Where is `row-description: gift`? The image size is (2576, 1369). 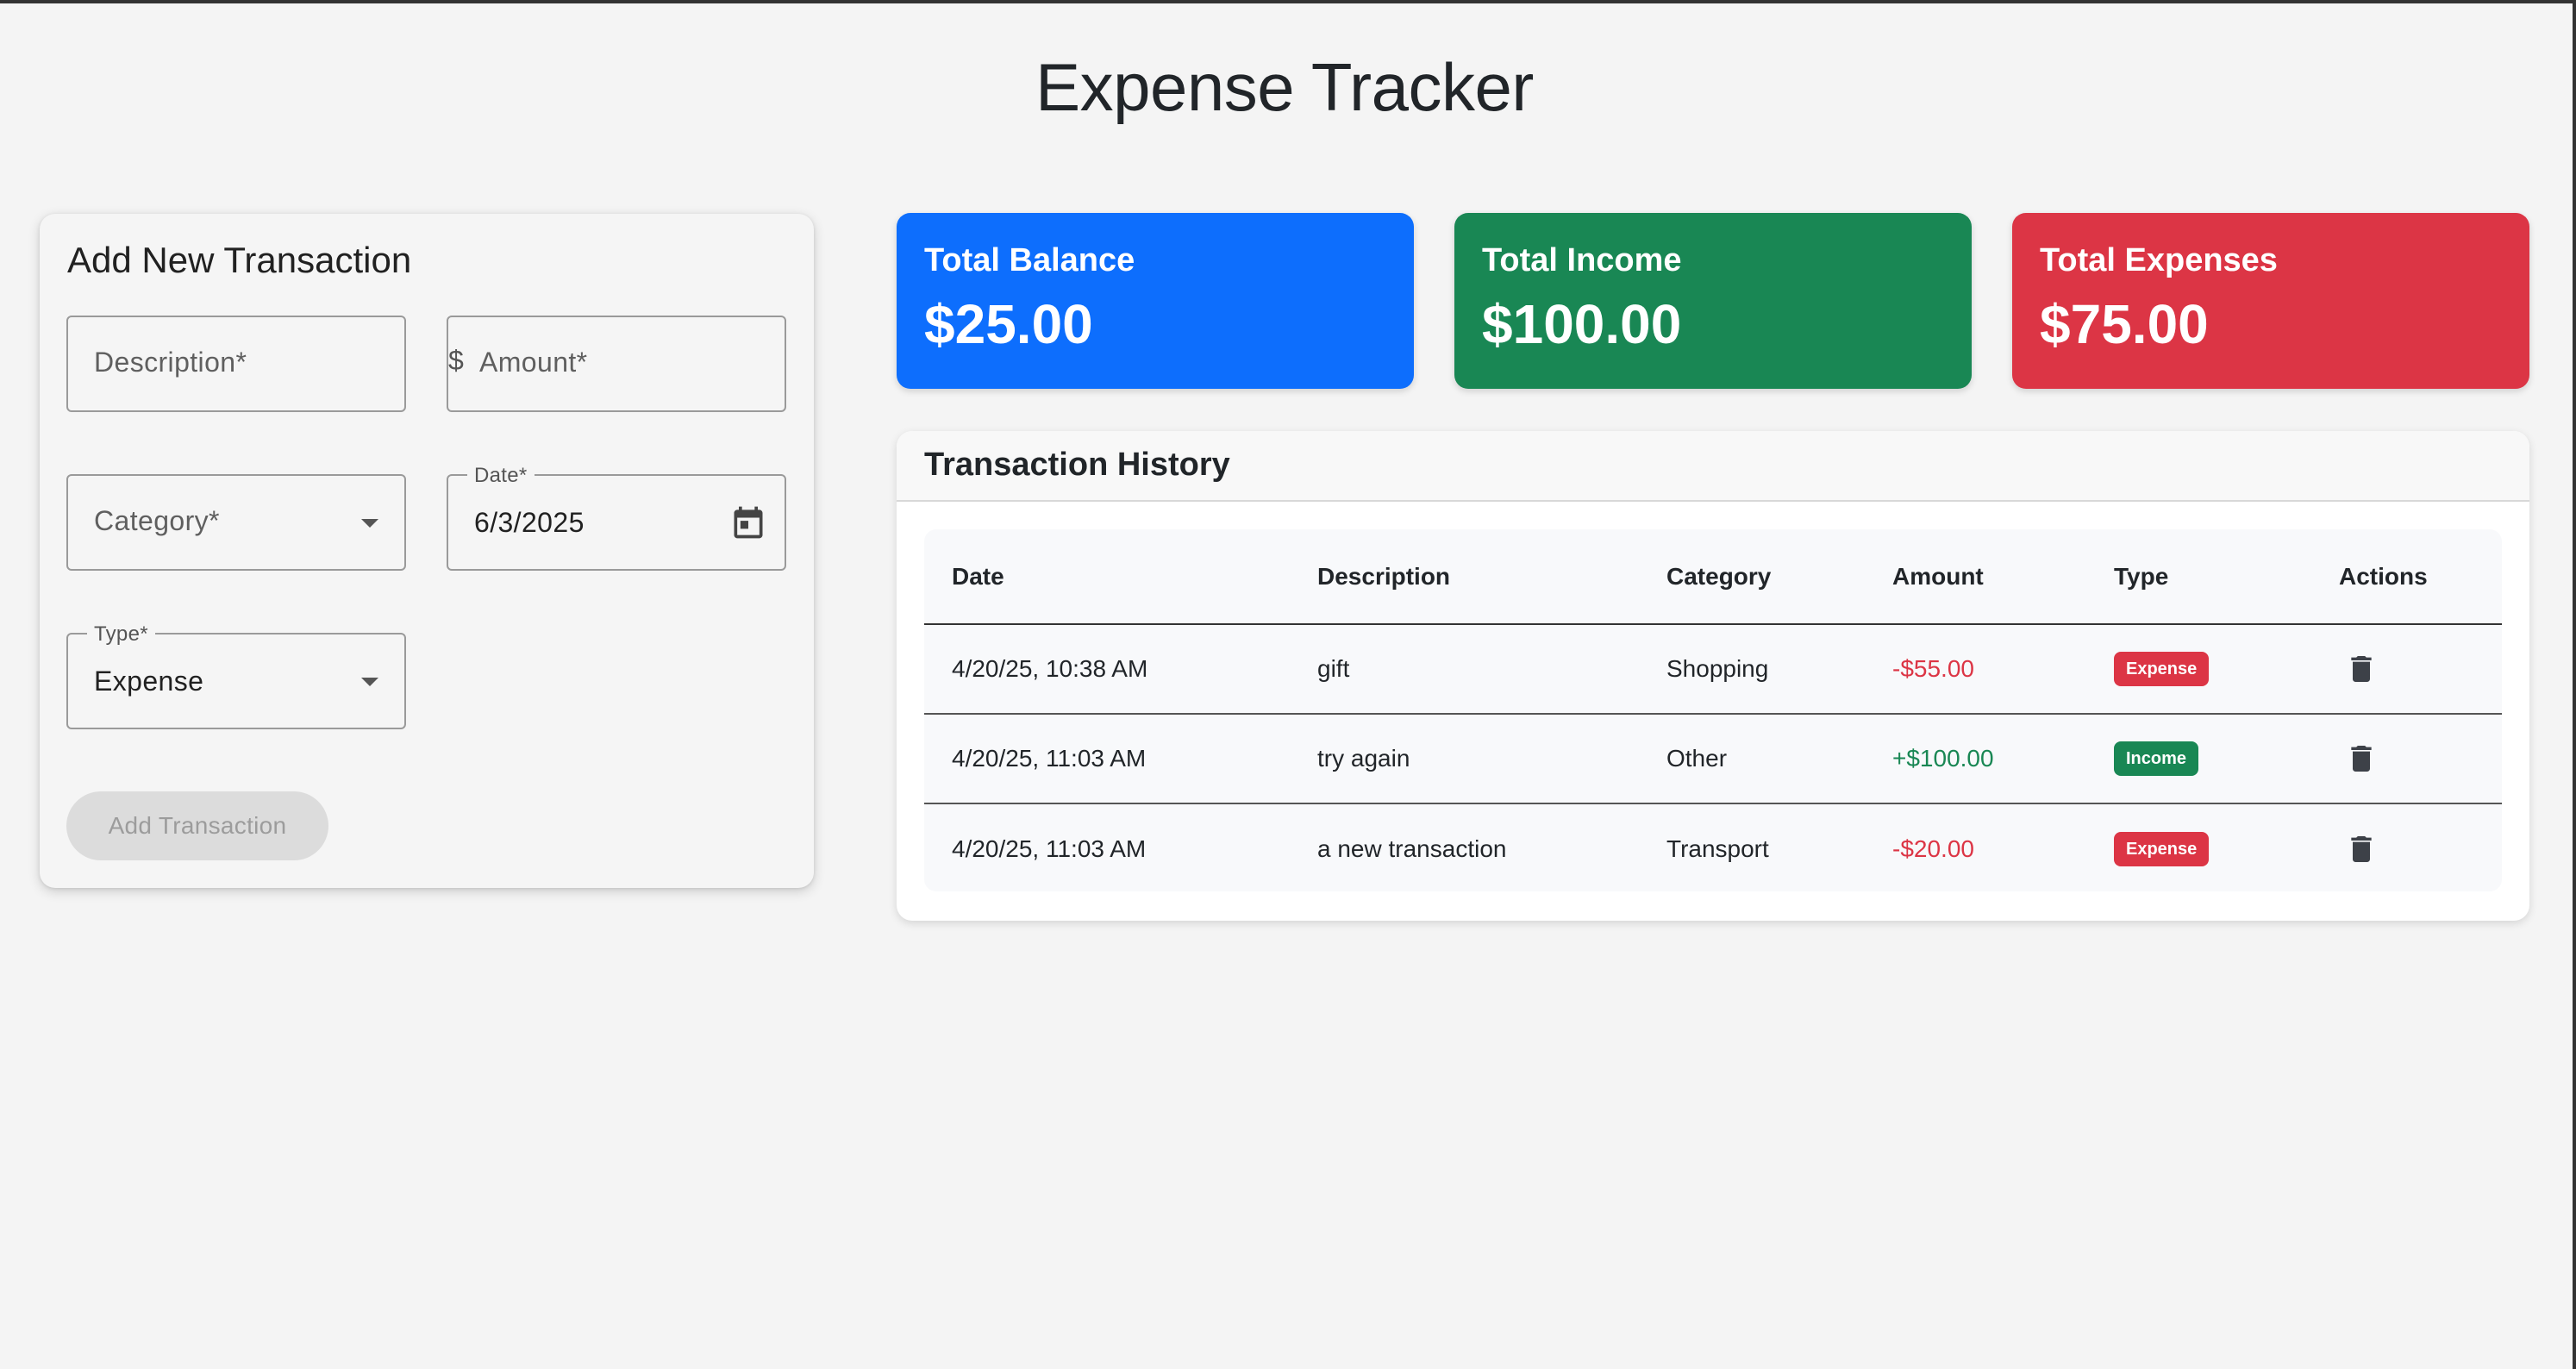 row-description: gift is located at coordinates (1464, 669).